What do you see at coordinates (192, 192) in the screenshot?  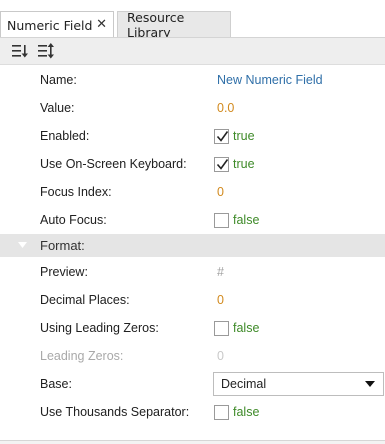 I see `property-row-focus-index: Focus Index: 0` at bounding box center [192, 192].